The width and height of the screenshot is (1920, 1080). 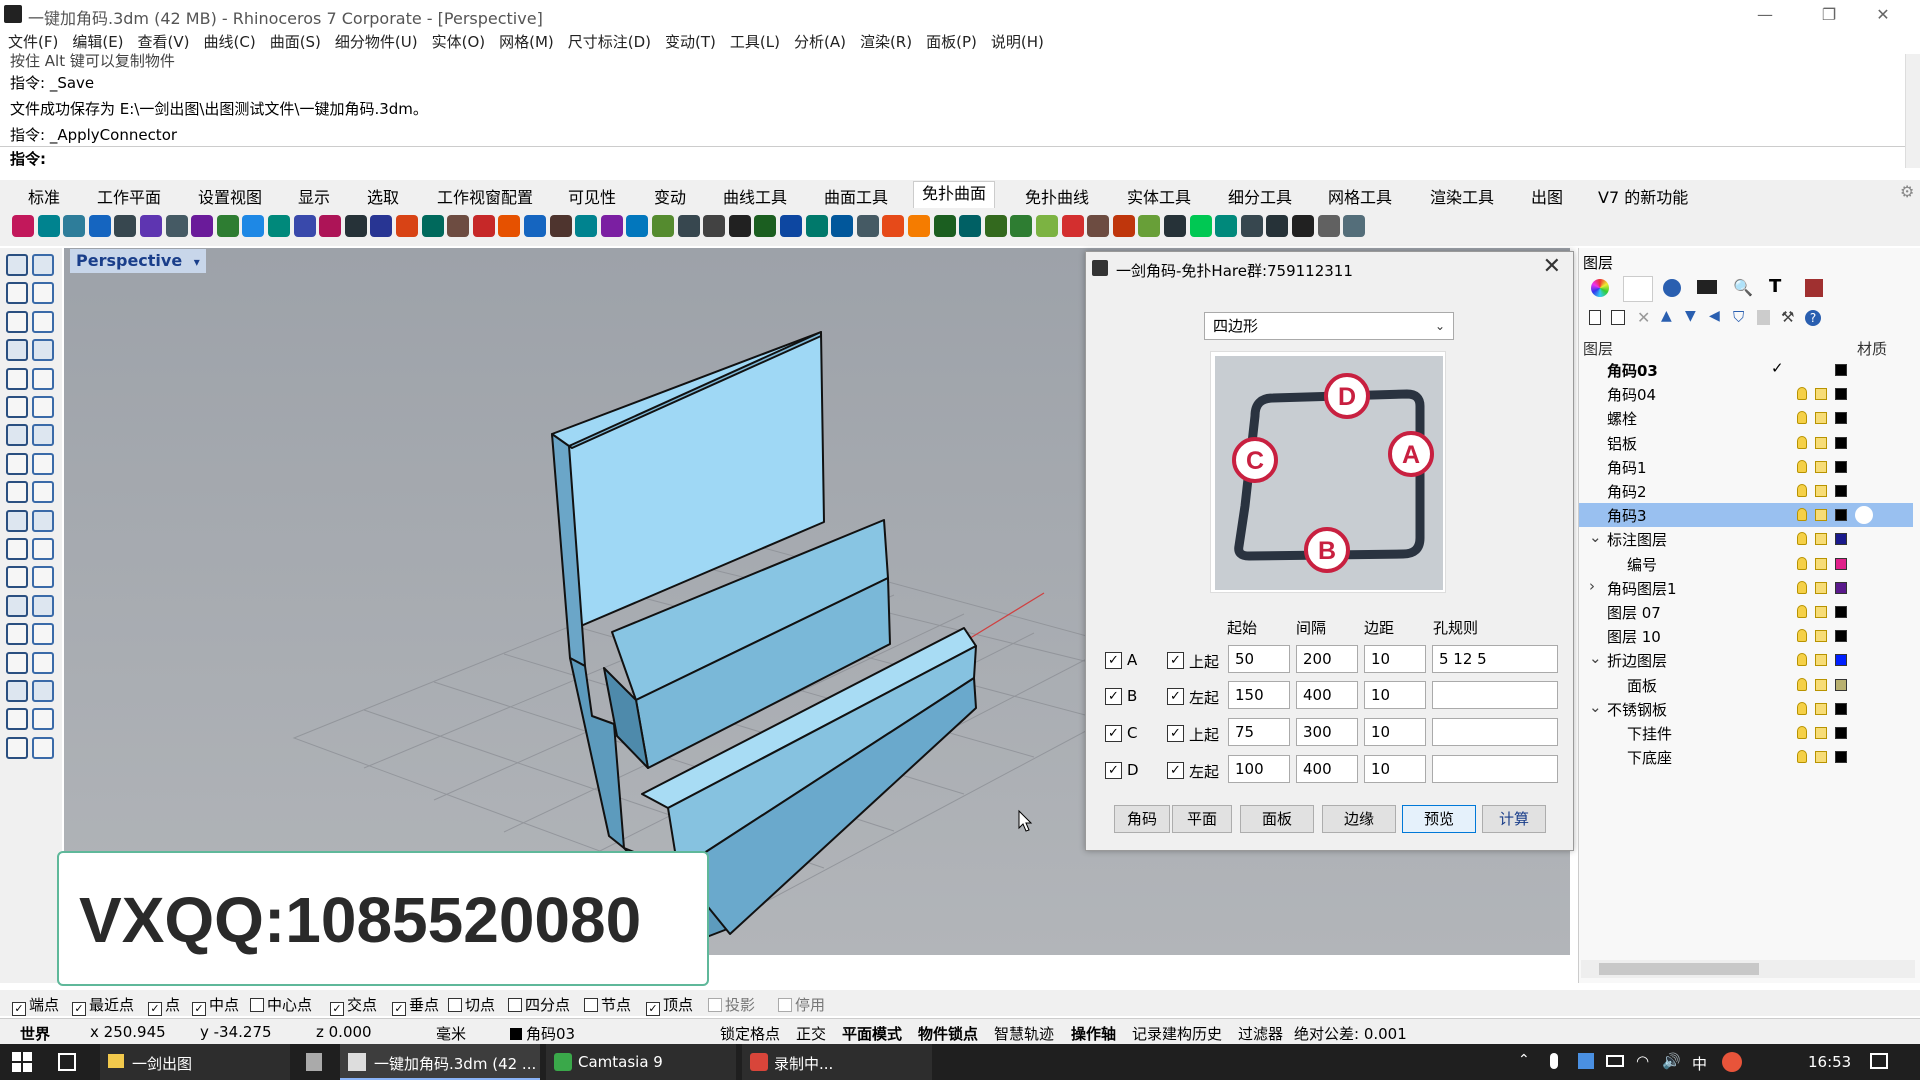 I want to click on layer-row: ⌄ 不锈钢板, so click(x=1746, y=709).